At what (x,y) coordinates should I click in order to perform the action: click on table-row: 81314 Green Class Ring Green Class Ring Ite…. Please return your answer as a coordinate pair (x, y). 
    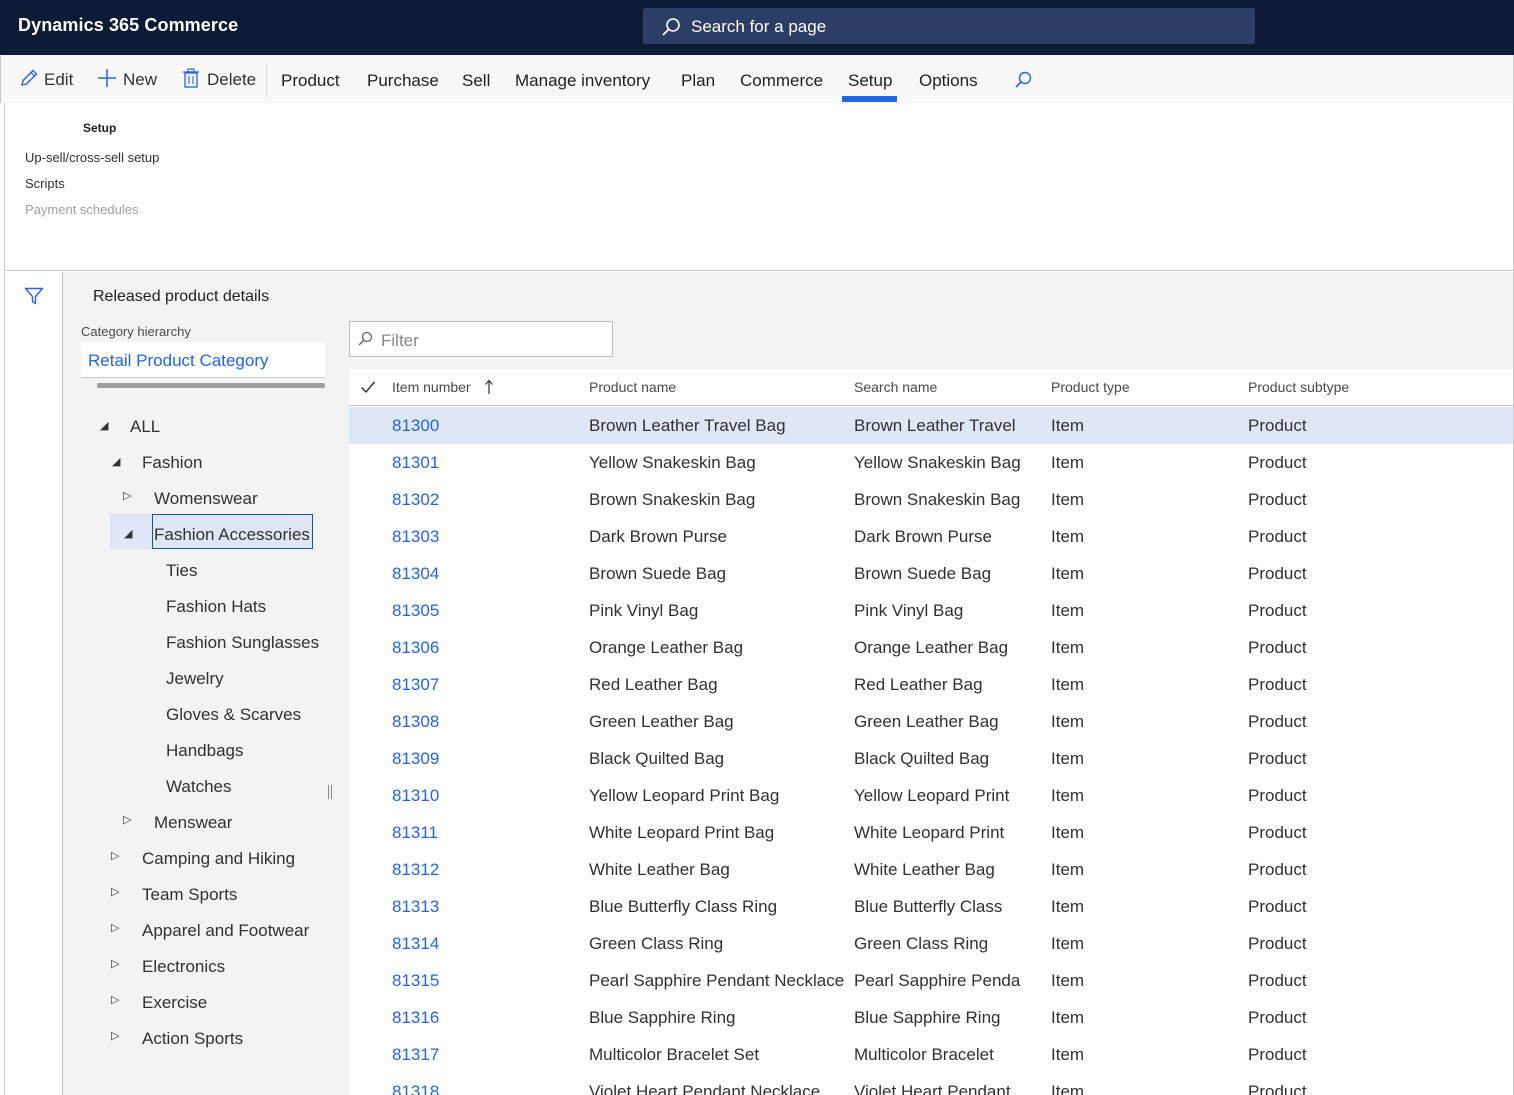
    Looking at the image, I should click on (931, 943).